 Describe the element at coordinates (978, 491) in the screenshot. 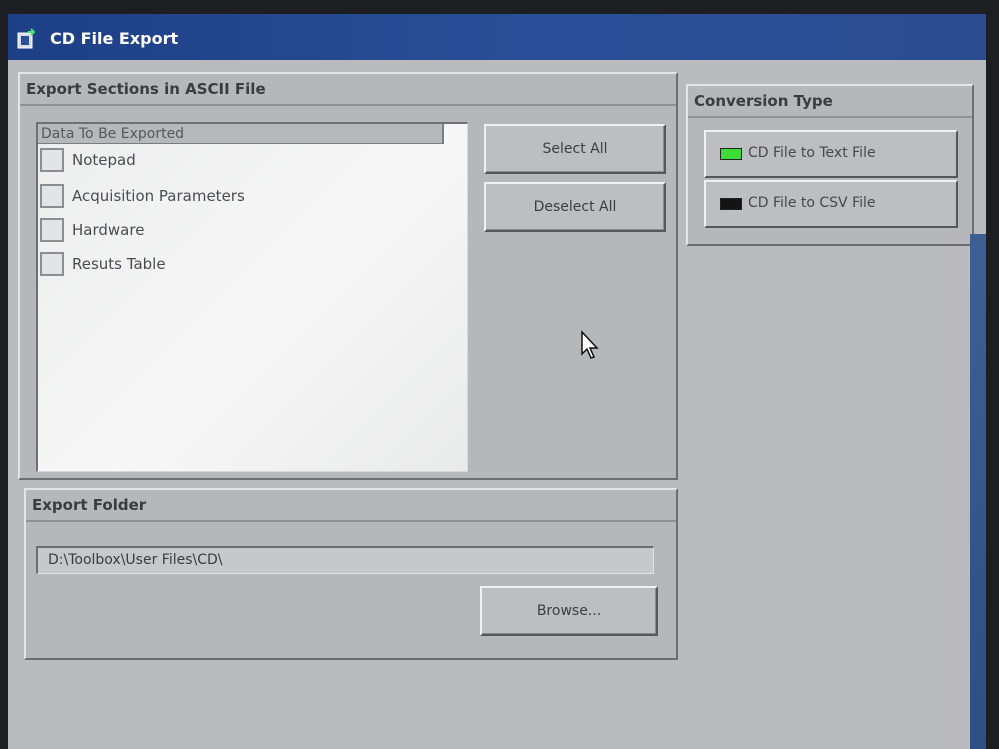

I see `background-window-edge` at that location.